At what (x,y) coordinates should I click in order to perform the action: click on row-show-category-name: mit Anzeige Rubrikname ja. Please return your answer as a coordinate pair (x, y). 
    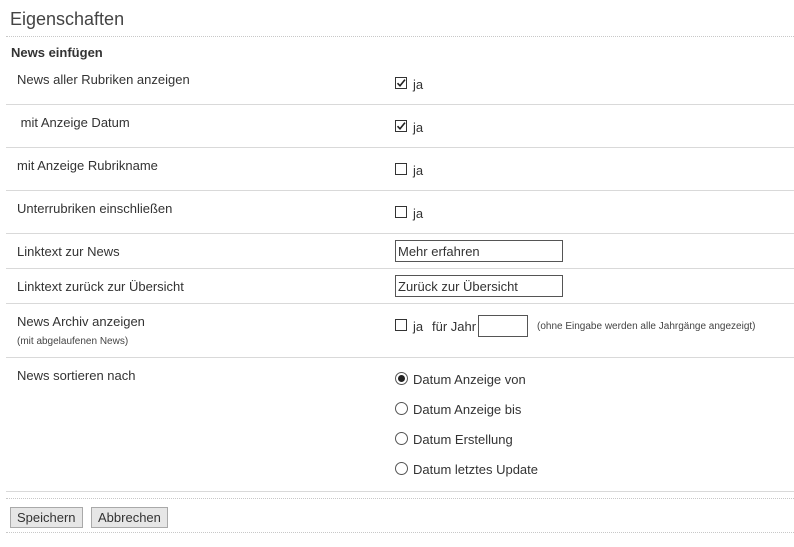
    Looking at the image, I should click on (400, 169).